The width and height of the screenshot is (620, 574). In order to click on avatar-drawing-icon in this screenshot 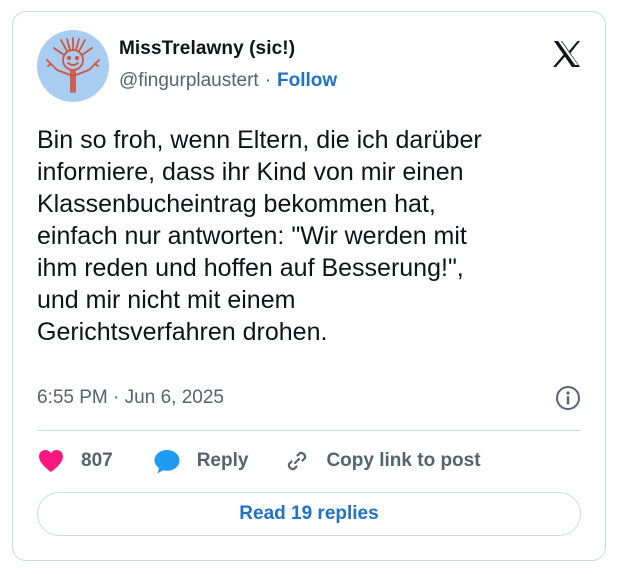, I will do `click(73, 65)`.